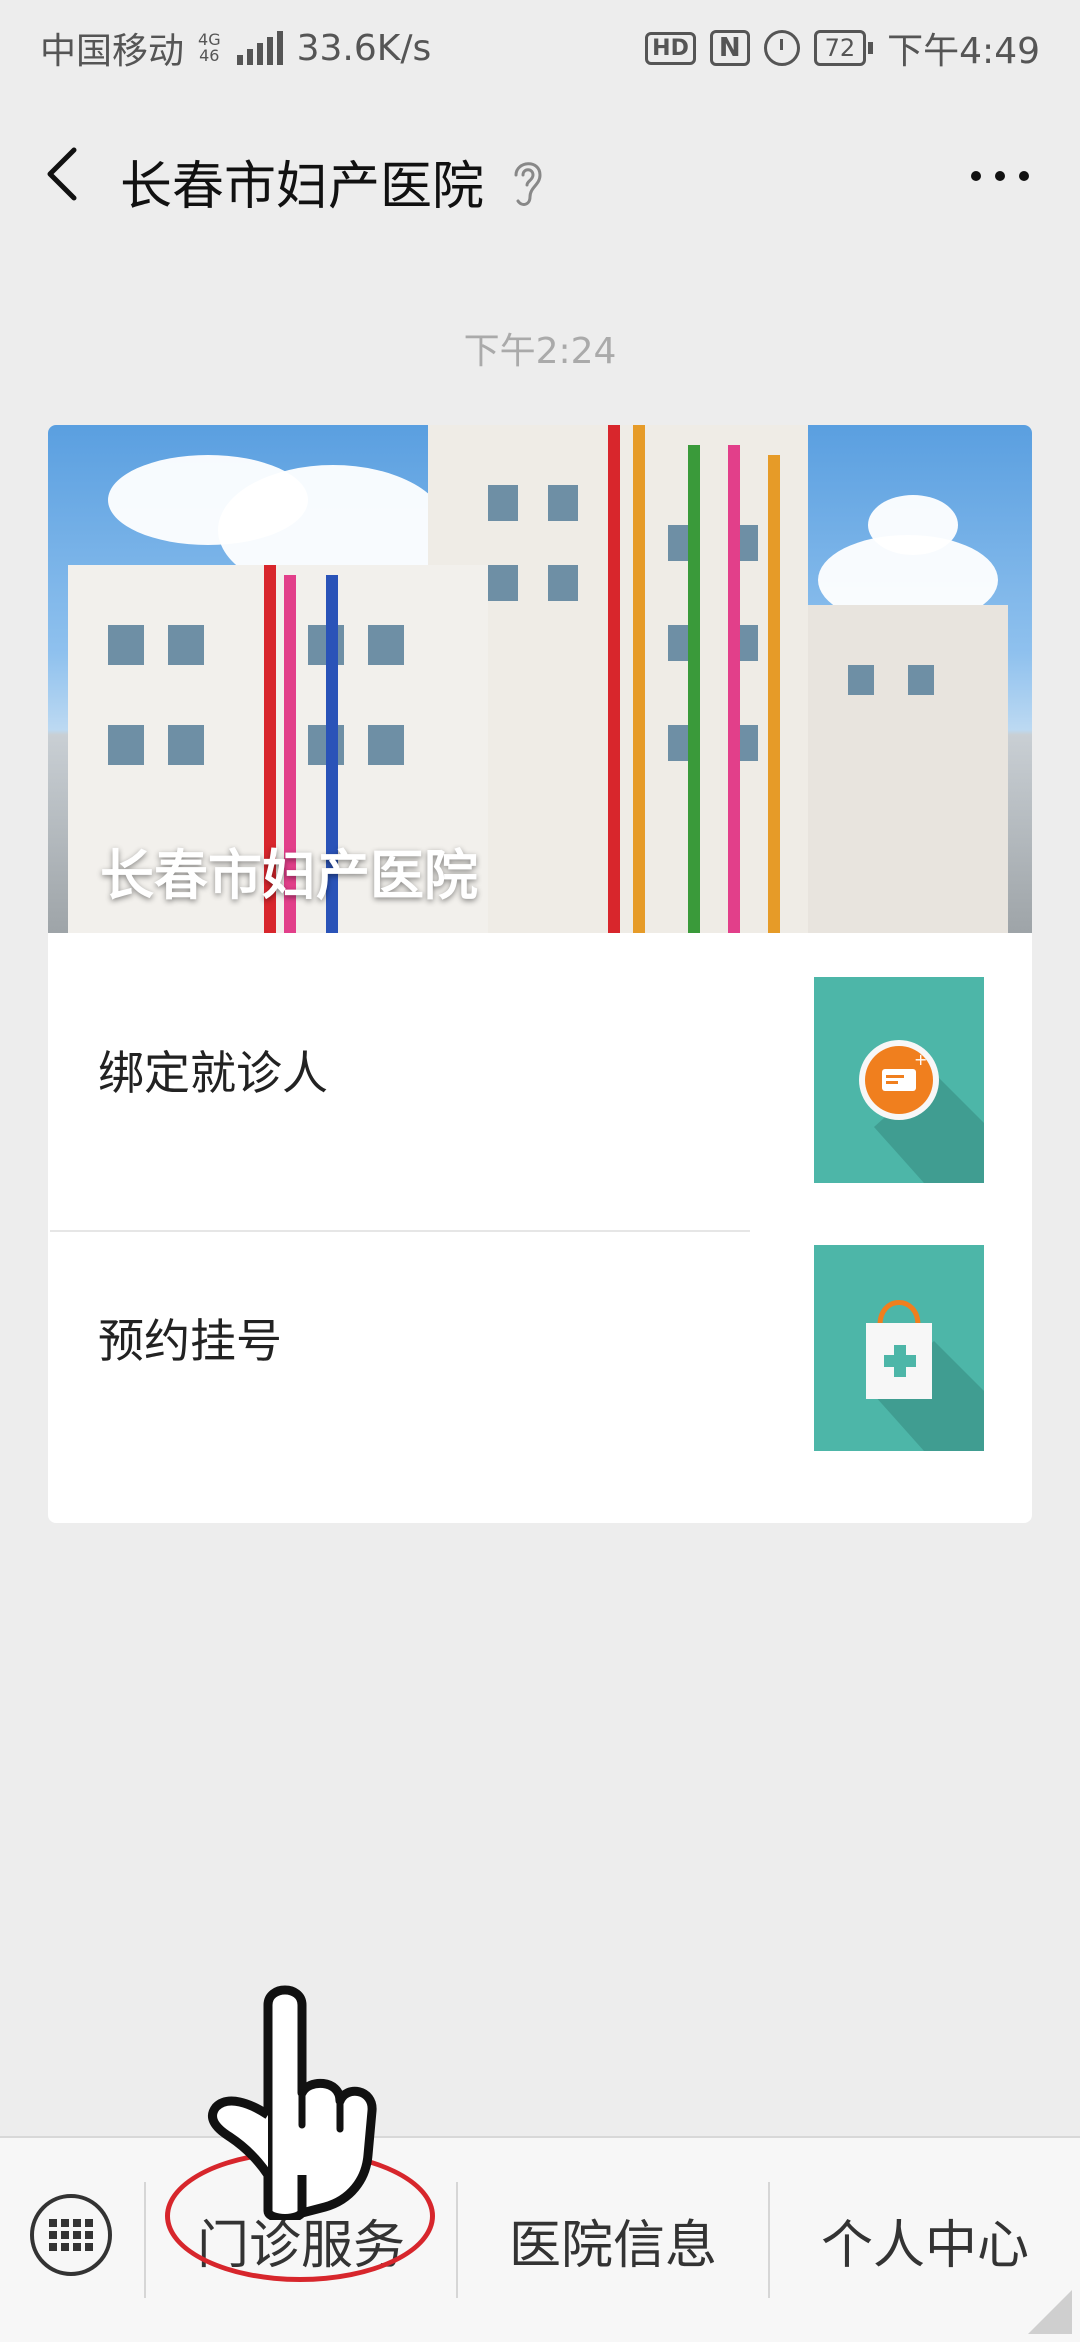 This screenshot has height=2342, width=1080. I want to click on menu-item-label: 绑定就诊人, so click(213, 1073).